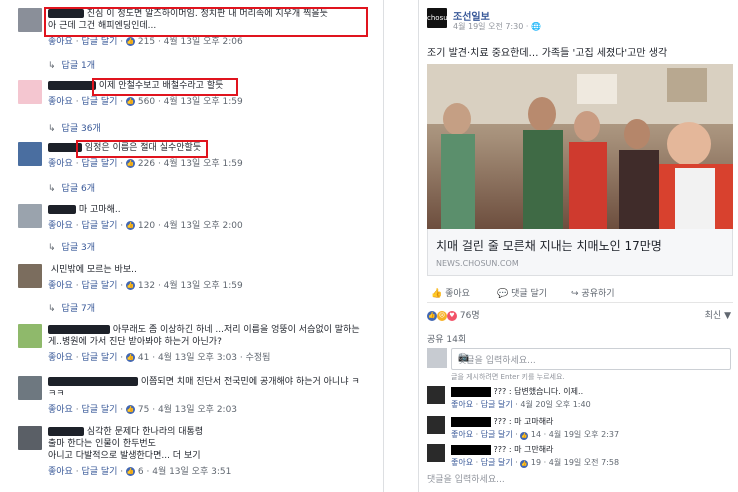  I want to click on view-replies-link: ↳ 답글 3개, so click(71, 246).